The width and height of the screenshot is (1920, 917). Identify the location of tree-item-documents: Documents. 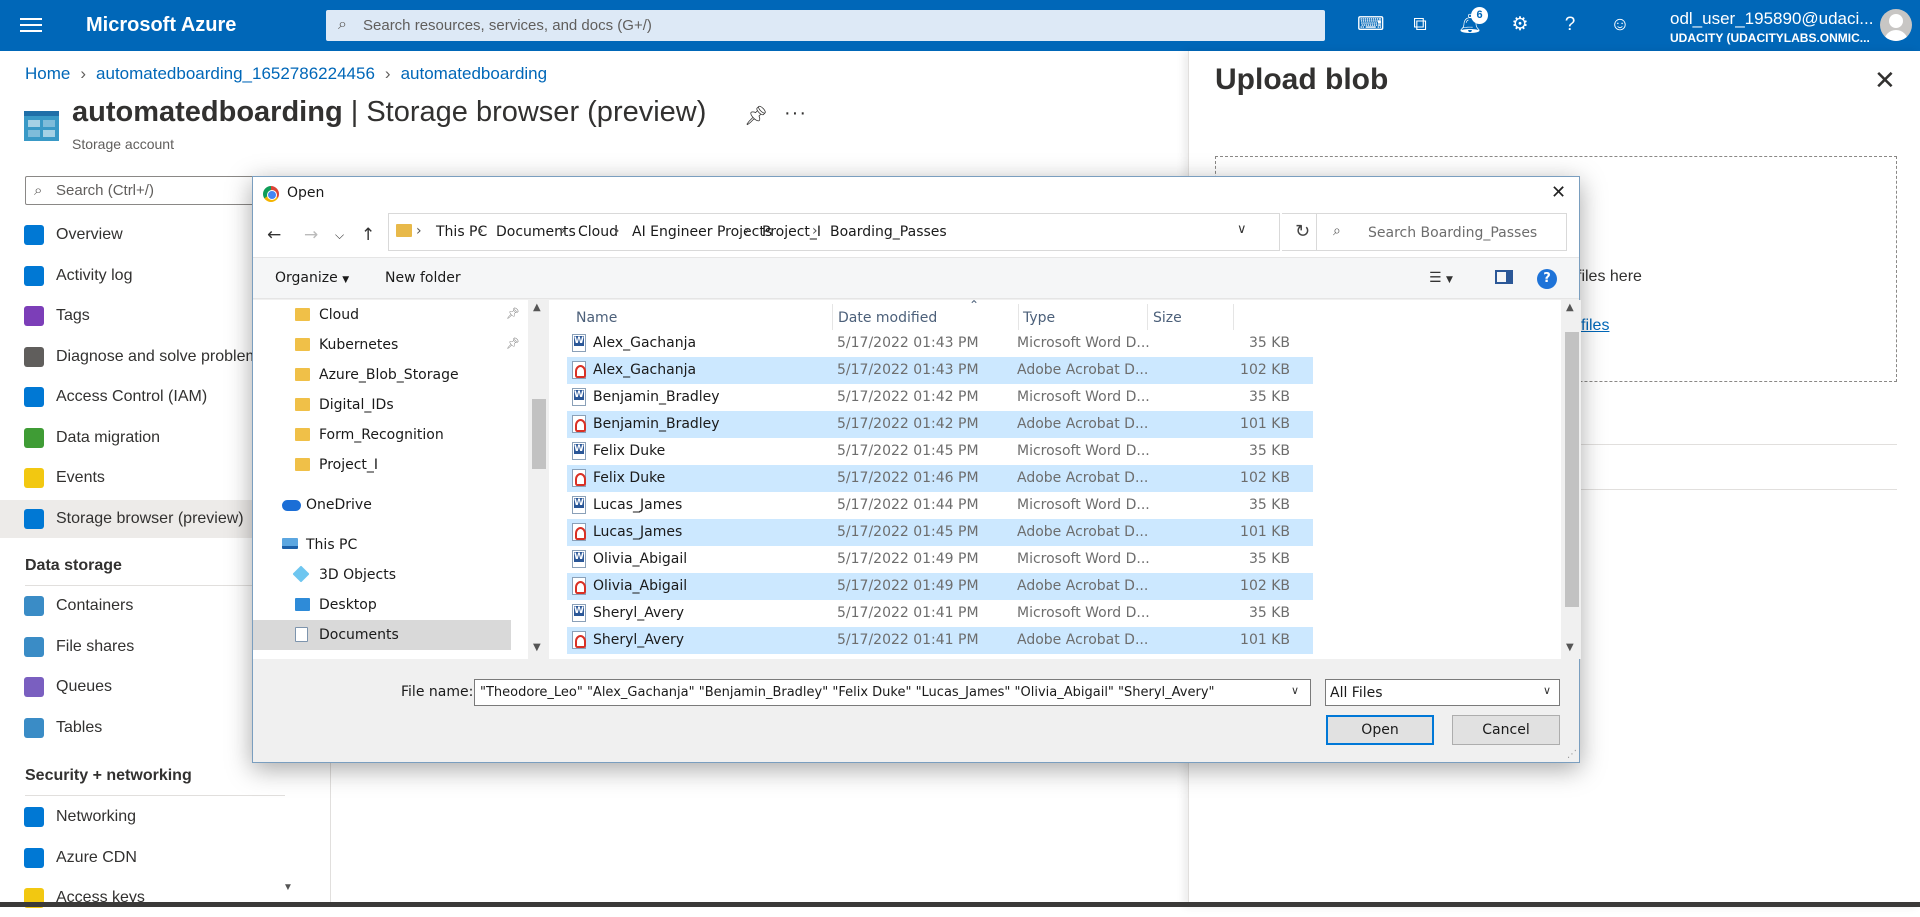
(382, 635).